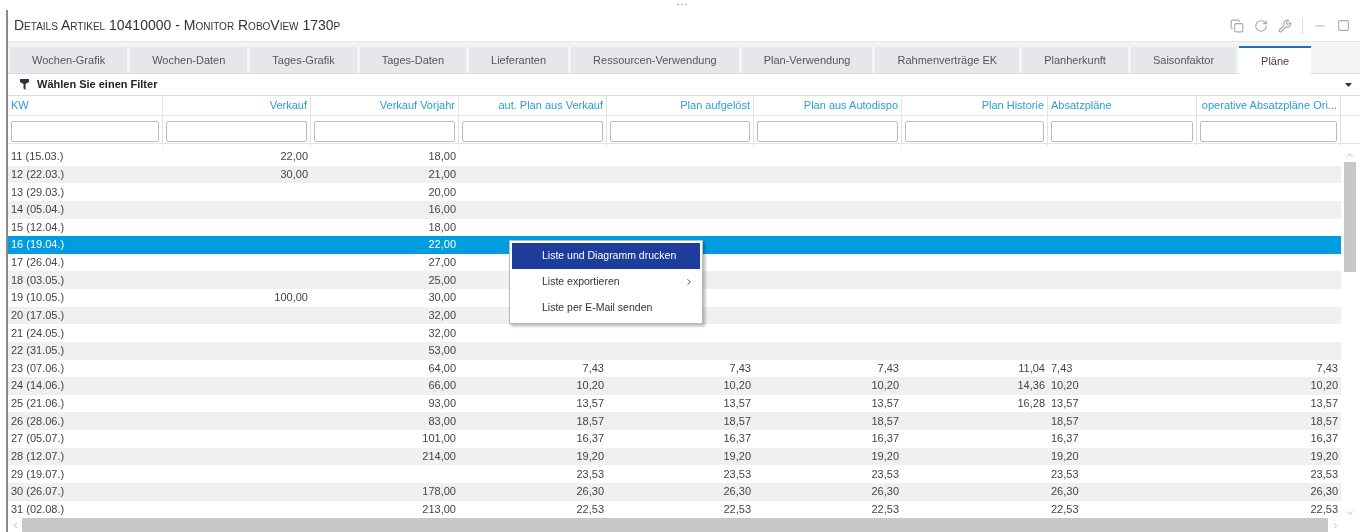 The image size is (1368, 532). I want to click on dropdown-caret-icon, so click(1348, 84).